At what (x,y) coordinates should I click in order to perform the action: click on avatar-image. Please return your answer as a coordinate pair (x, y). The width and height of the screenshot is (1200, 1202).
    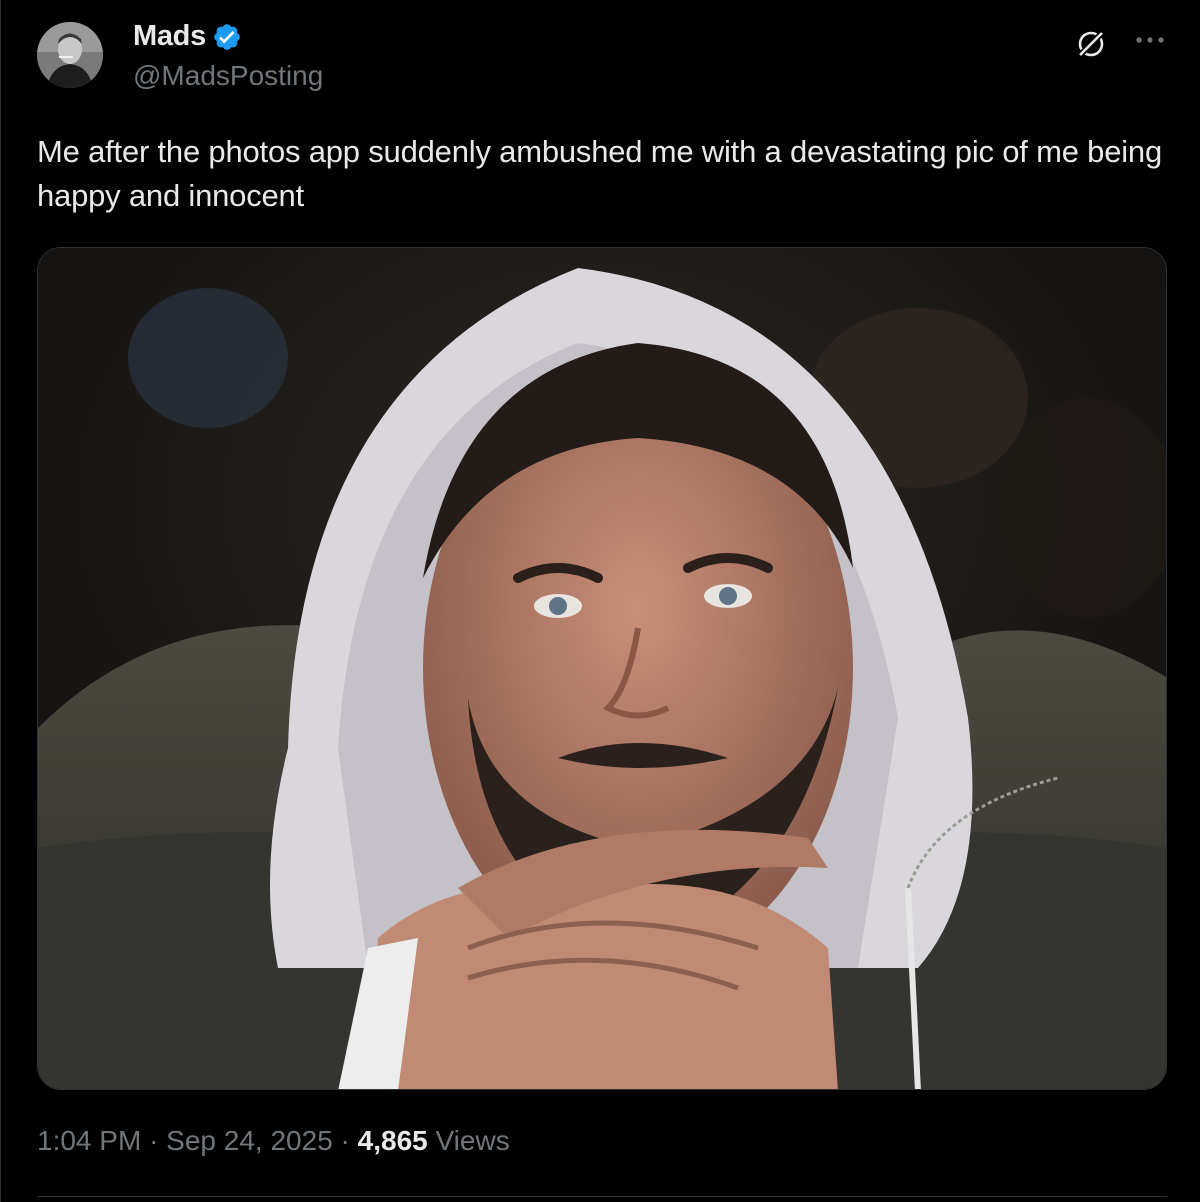
    Looking at the image, I should click on (70, 55).